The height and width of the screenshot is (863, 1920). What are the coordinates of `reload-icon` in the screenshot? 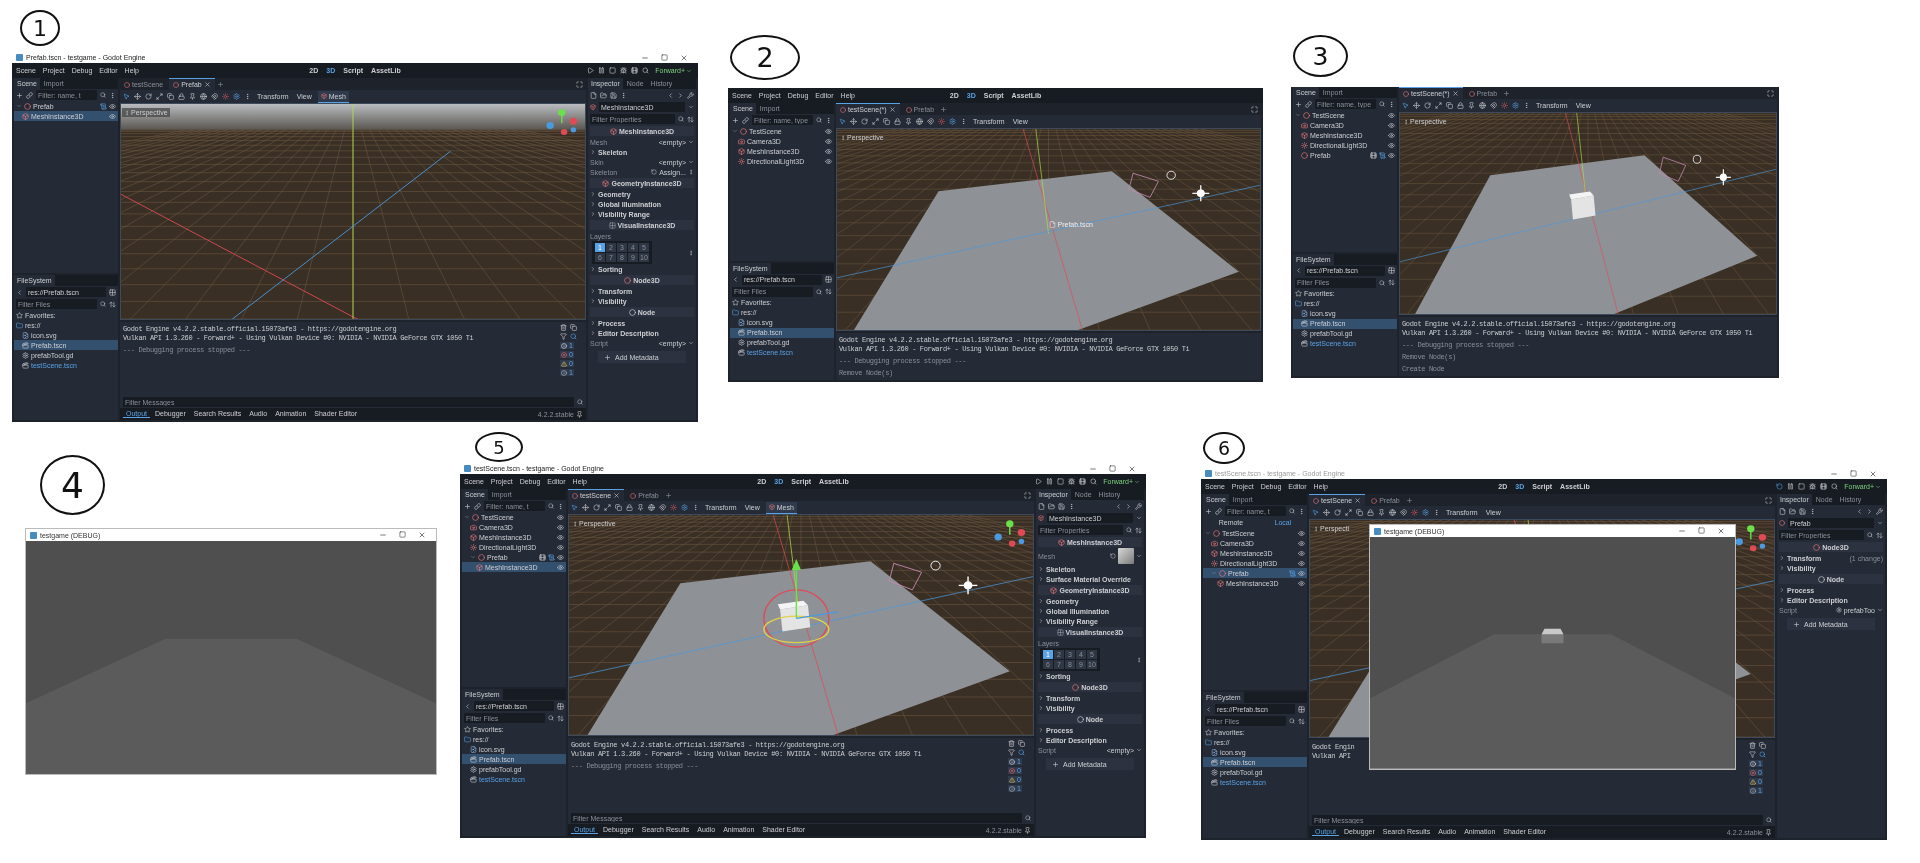 It's located at (1780, 486).